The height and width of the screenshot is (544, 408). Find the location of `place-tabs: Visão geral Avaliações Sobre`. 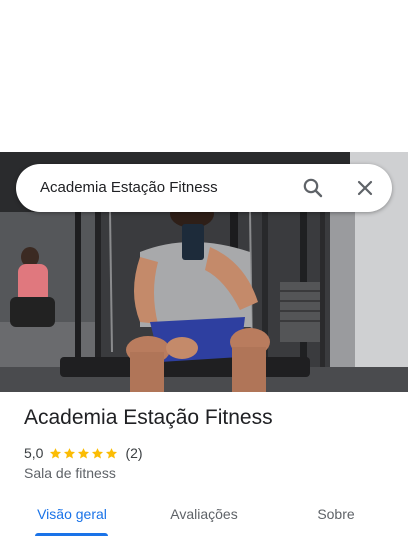

place-tabs: Visão geral Avaliações Sobre is located at coordinates (204, 520).